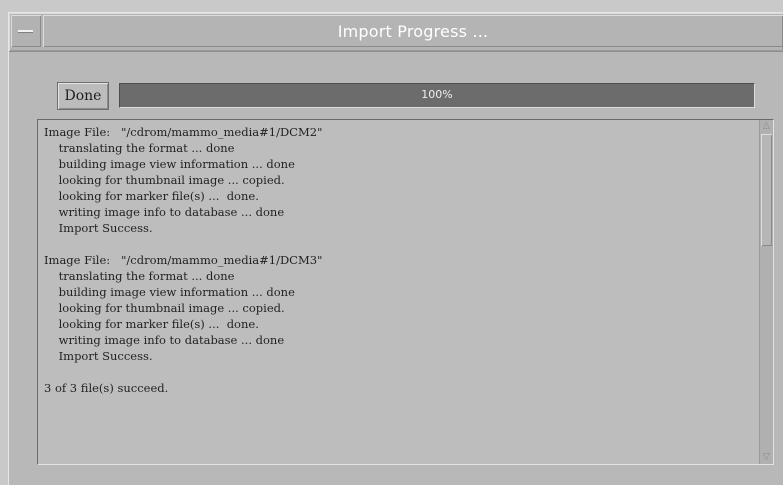 This screenshot has width=783, height=485. I want to click on scroll-up-arrow-icon: △, so click(766, 126).